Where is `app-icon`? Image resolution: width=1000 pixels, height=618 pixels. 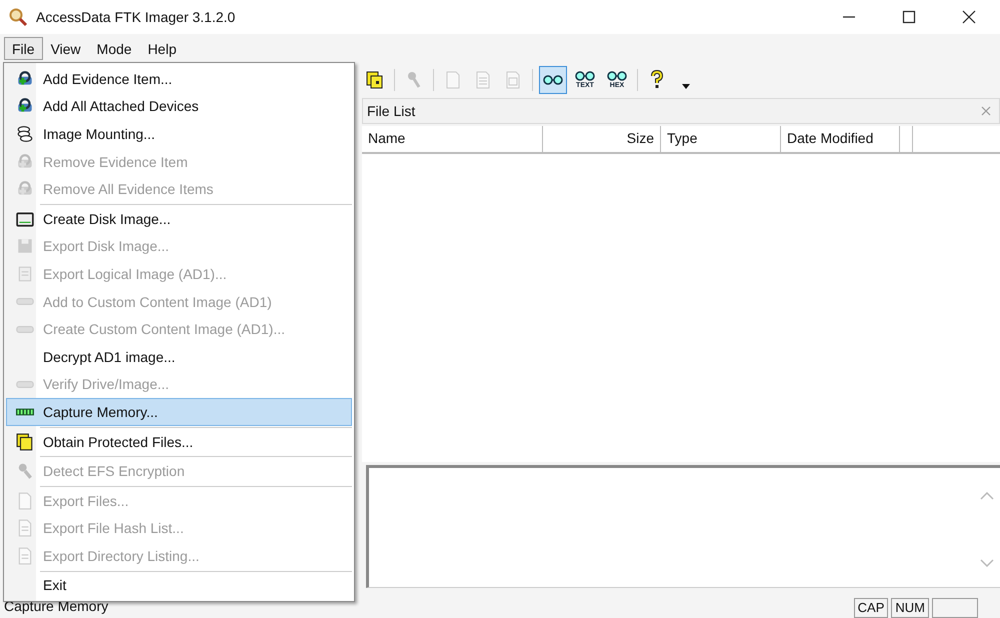 app-icon is located at coordinates (18, 17).